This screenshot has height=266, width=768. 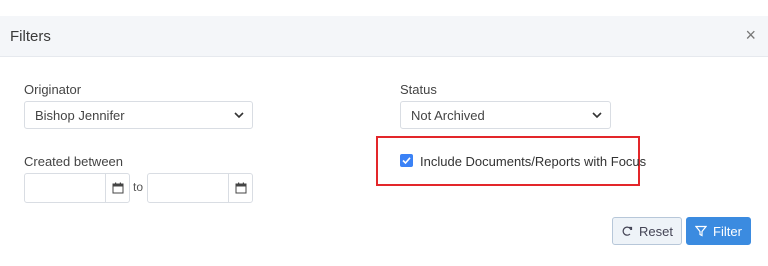 What do you see at coordinates (727, 231) in the screenshot?
I see `filter-label: Filter` at bounding box center [727, 231].